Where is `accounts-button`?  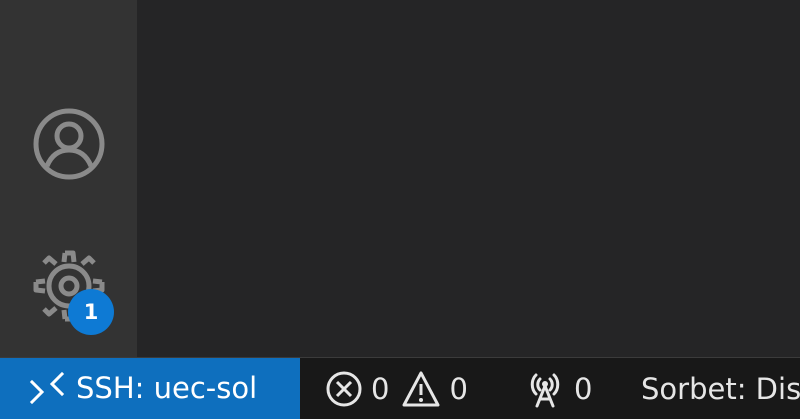
accounts-button is located at coordinates (68, 144).